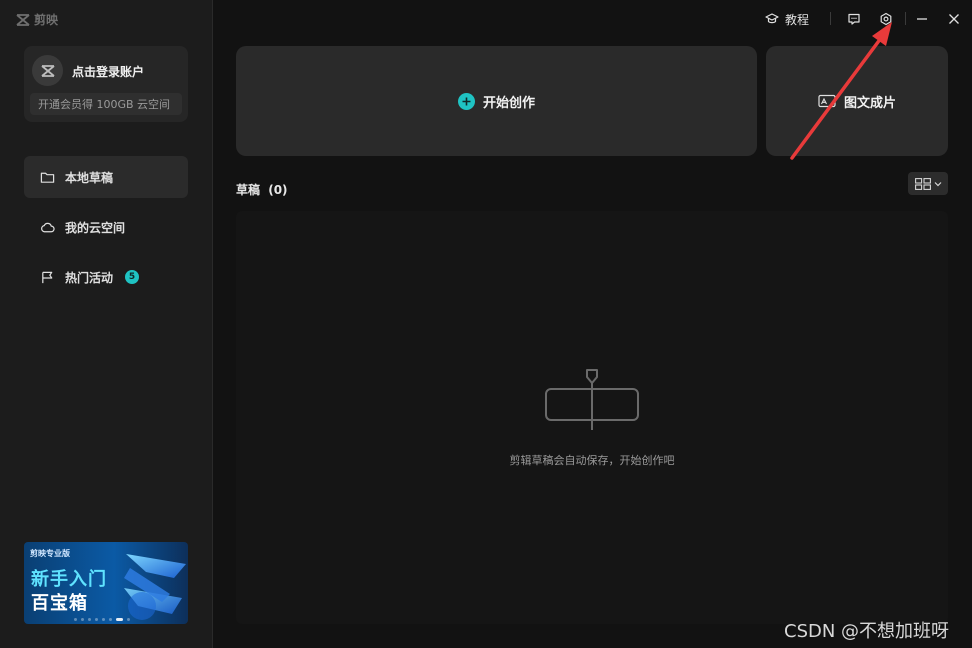 This screenshot has width=972, height=648. What do you see at coordinates (119, 619) in the screenshot?
I see `banner-dot-active` at bounding box center [119, 619].